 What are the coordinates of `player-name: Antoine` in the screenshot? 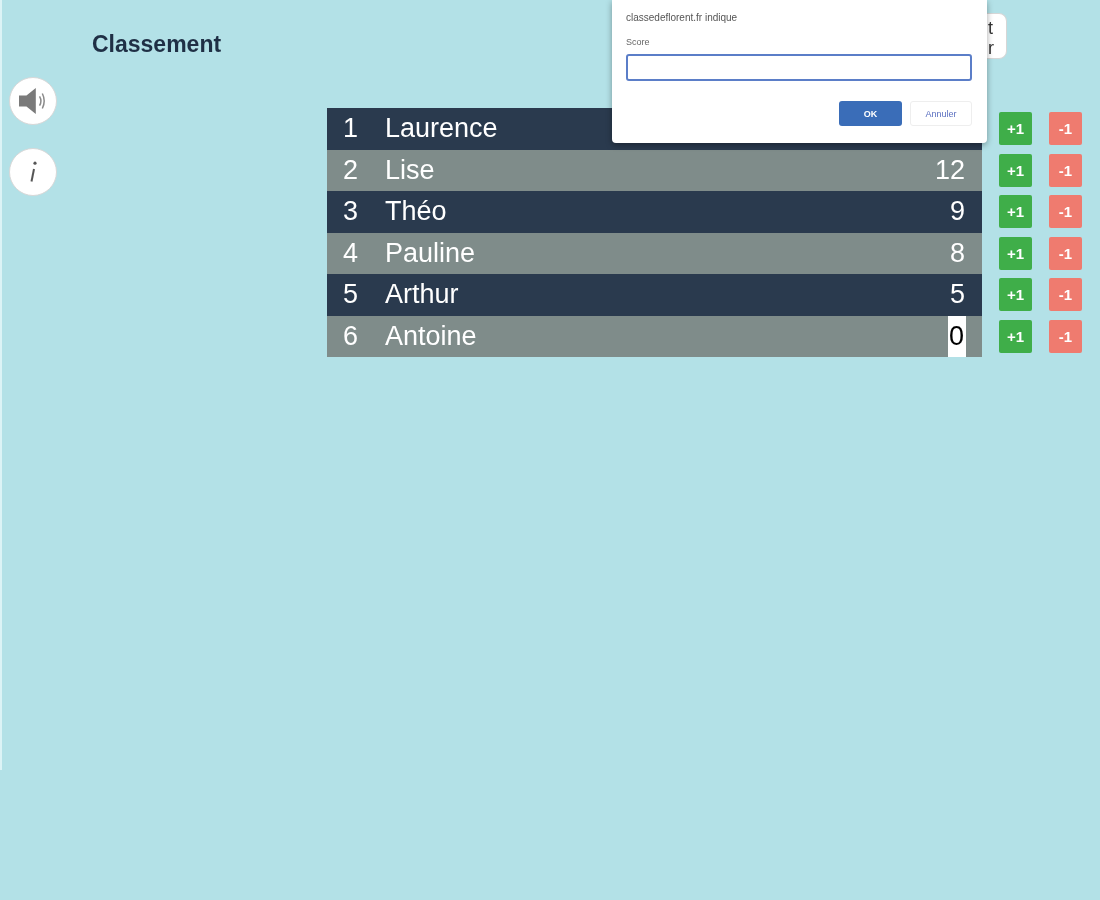 It's located at (431, 336).